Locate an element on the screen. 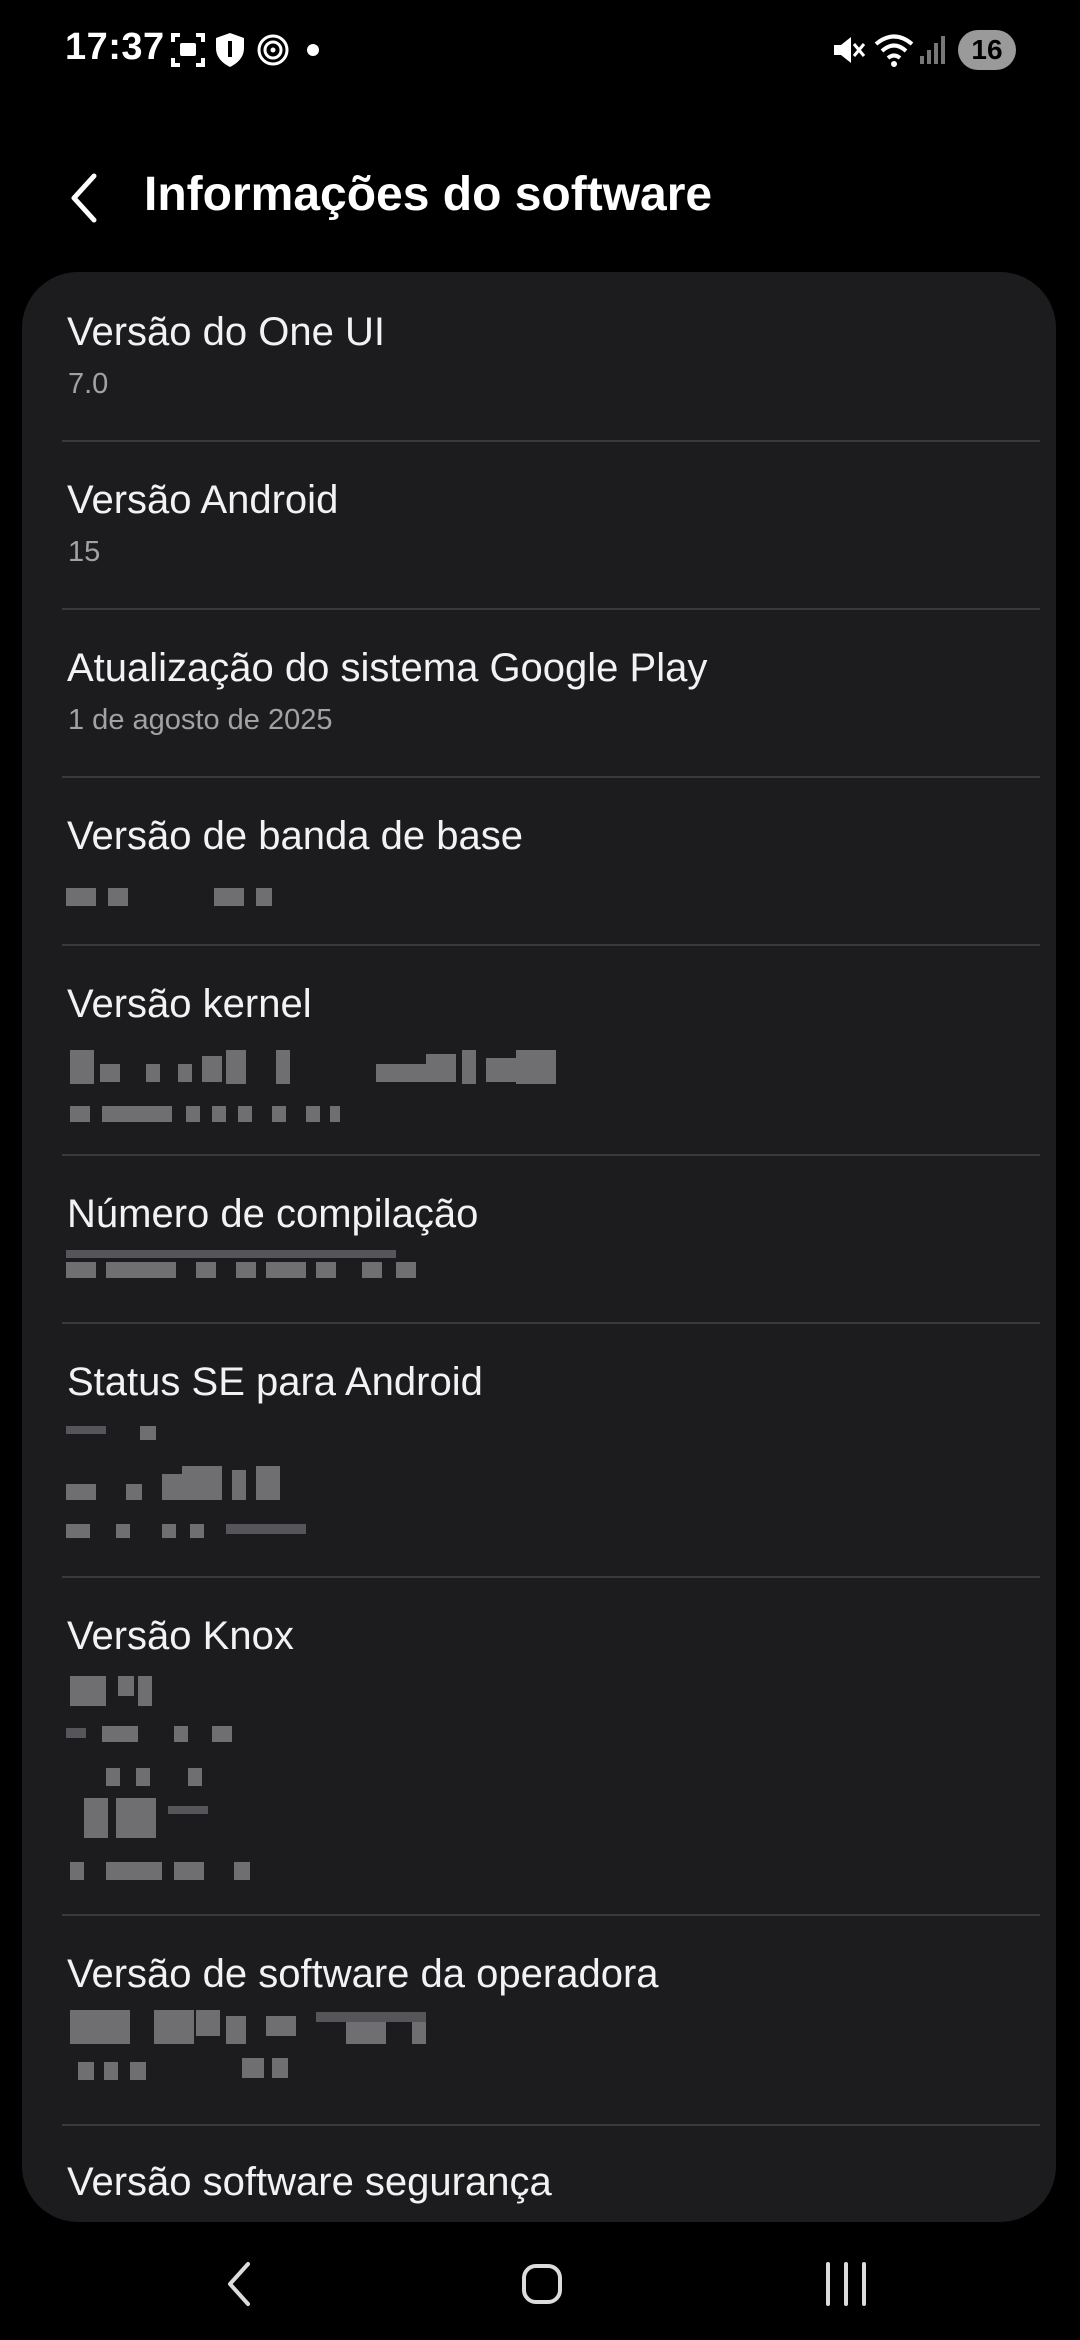 The height and width of the screenshot is (2340, 1080). status-bar: 17:37 16 is located at coordinates (540, 50).